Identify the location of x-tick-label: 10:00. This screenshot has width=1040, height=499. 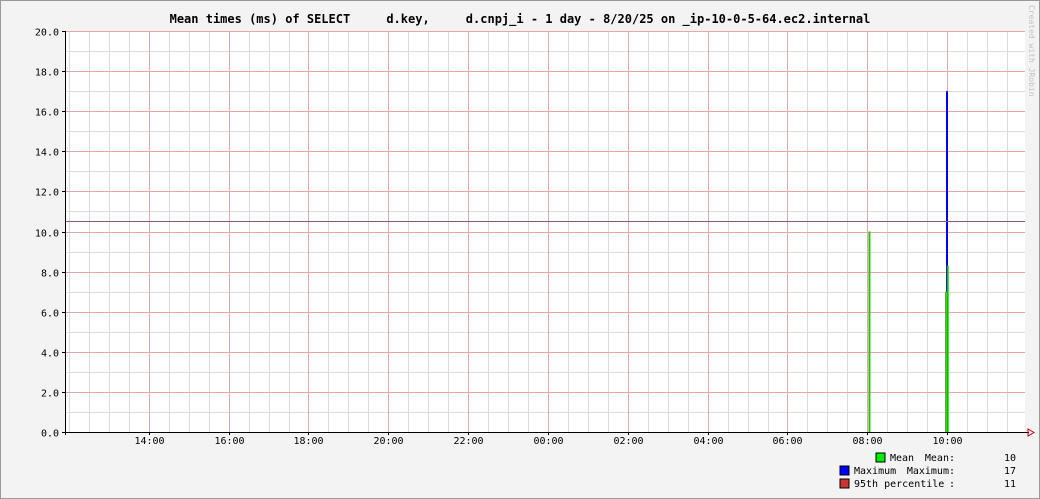
(947, 441).